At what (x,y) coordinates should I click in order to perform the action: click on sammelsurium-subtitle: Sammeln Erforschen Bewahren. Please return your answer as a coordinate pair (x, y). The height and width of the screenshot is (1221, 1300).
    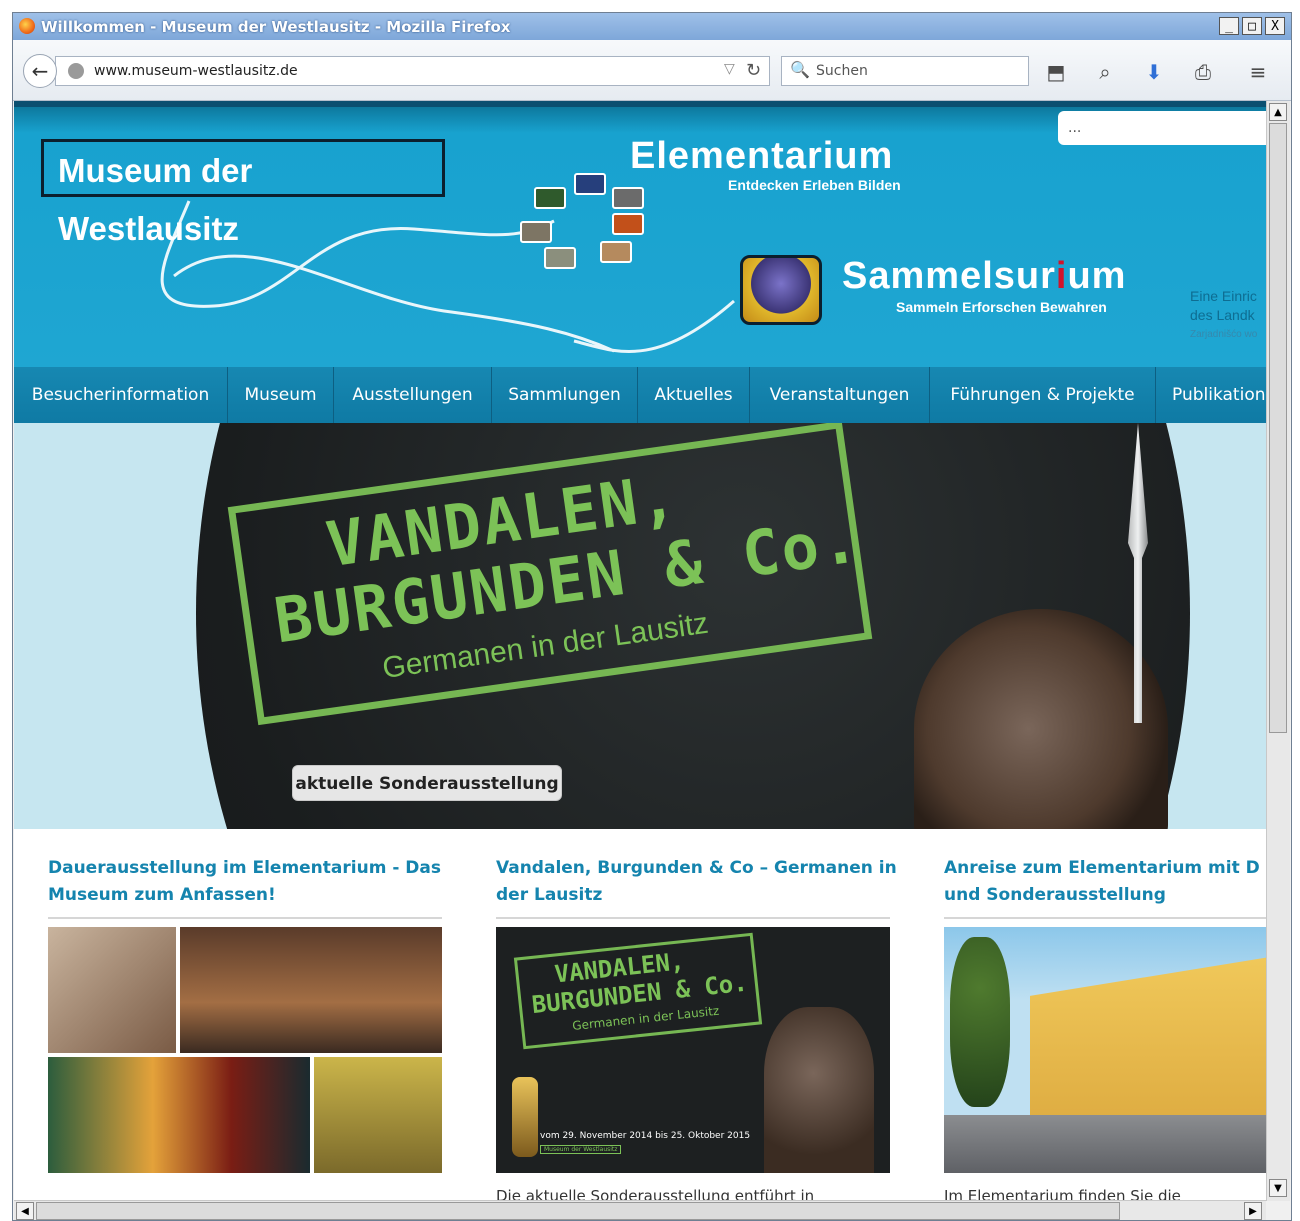
    Looking at the image, I should click on (1001, 307).